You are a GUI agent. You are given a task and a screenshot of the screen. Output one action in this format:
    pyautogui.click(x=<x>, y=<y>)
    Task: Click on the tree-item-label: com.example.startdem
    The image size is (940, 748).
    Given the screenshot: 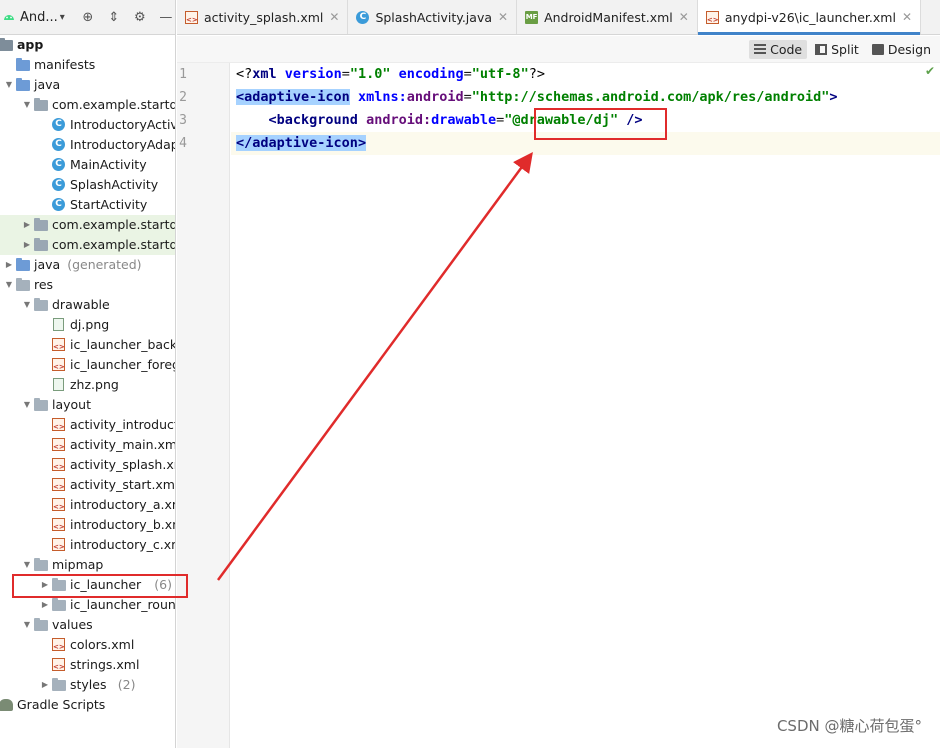 What is the action you would take?
    pyautogui.click(x=113, y=224)
    